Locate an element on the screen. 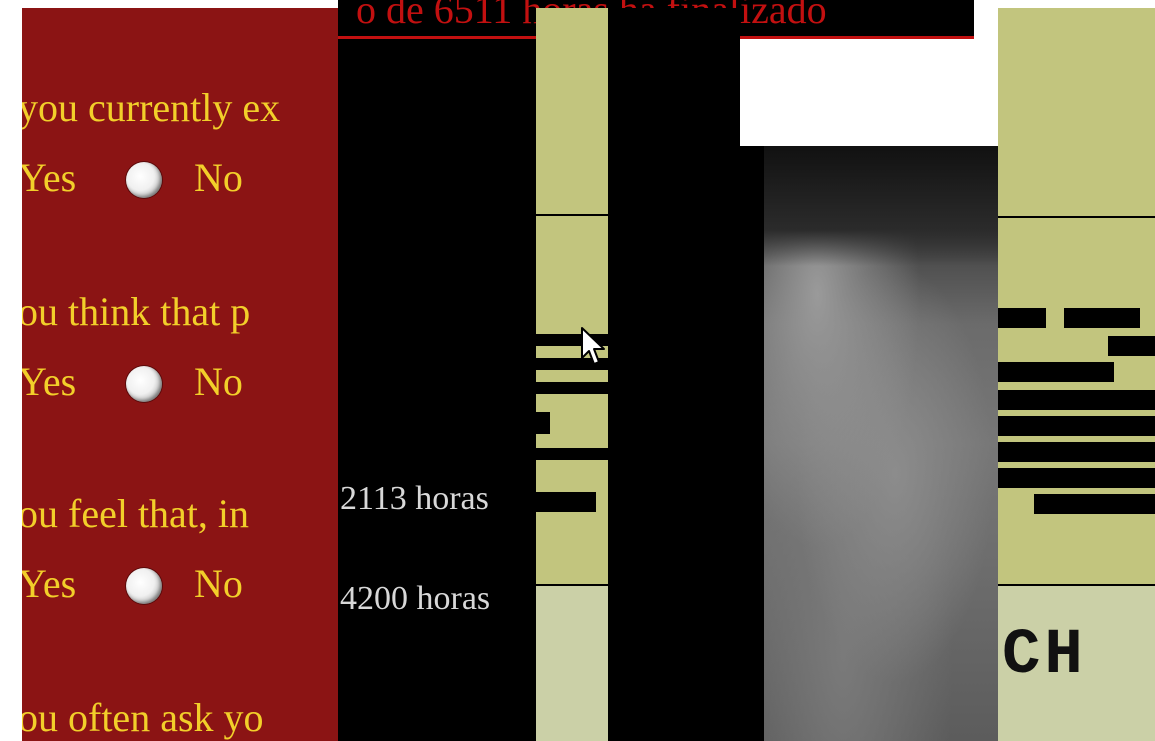 This screenshot has height=741, width=1155. survey-question-2: ou think that p is located at coordinates (136, 311).